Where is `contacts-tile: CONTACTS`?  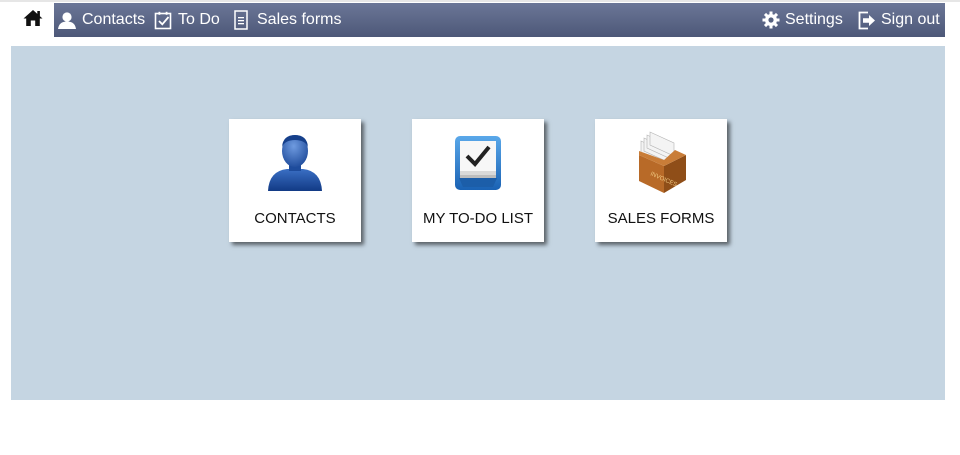
contacts-tile: CONTACTS is located at coordinates (295, 180).